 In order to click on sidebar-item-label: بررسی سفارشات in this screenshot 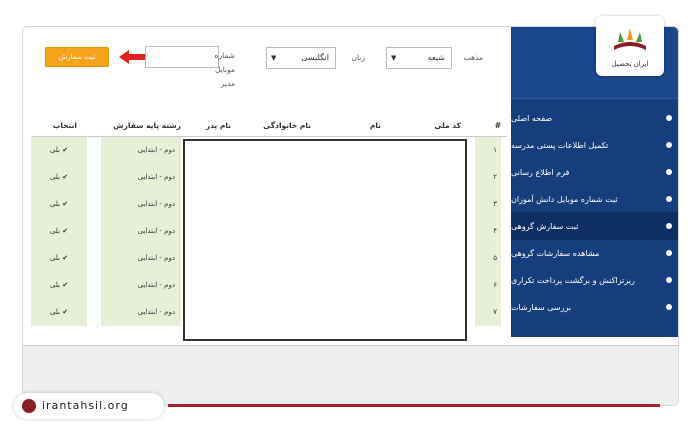, I will do `click(541, 307)`.